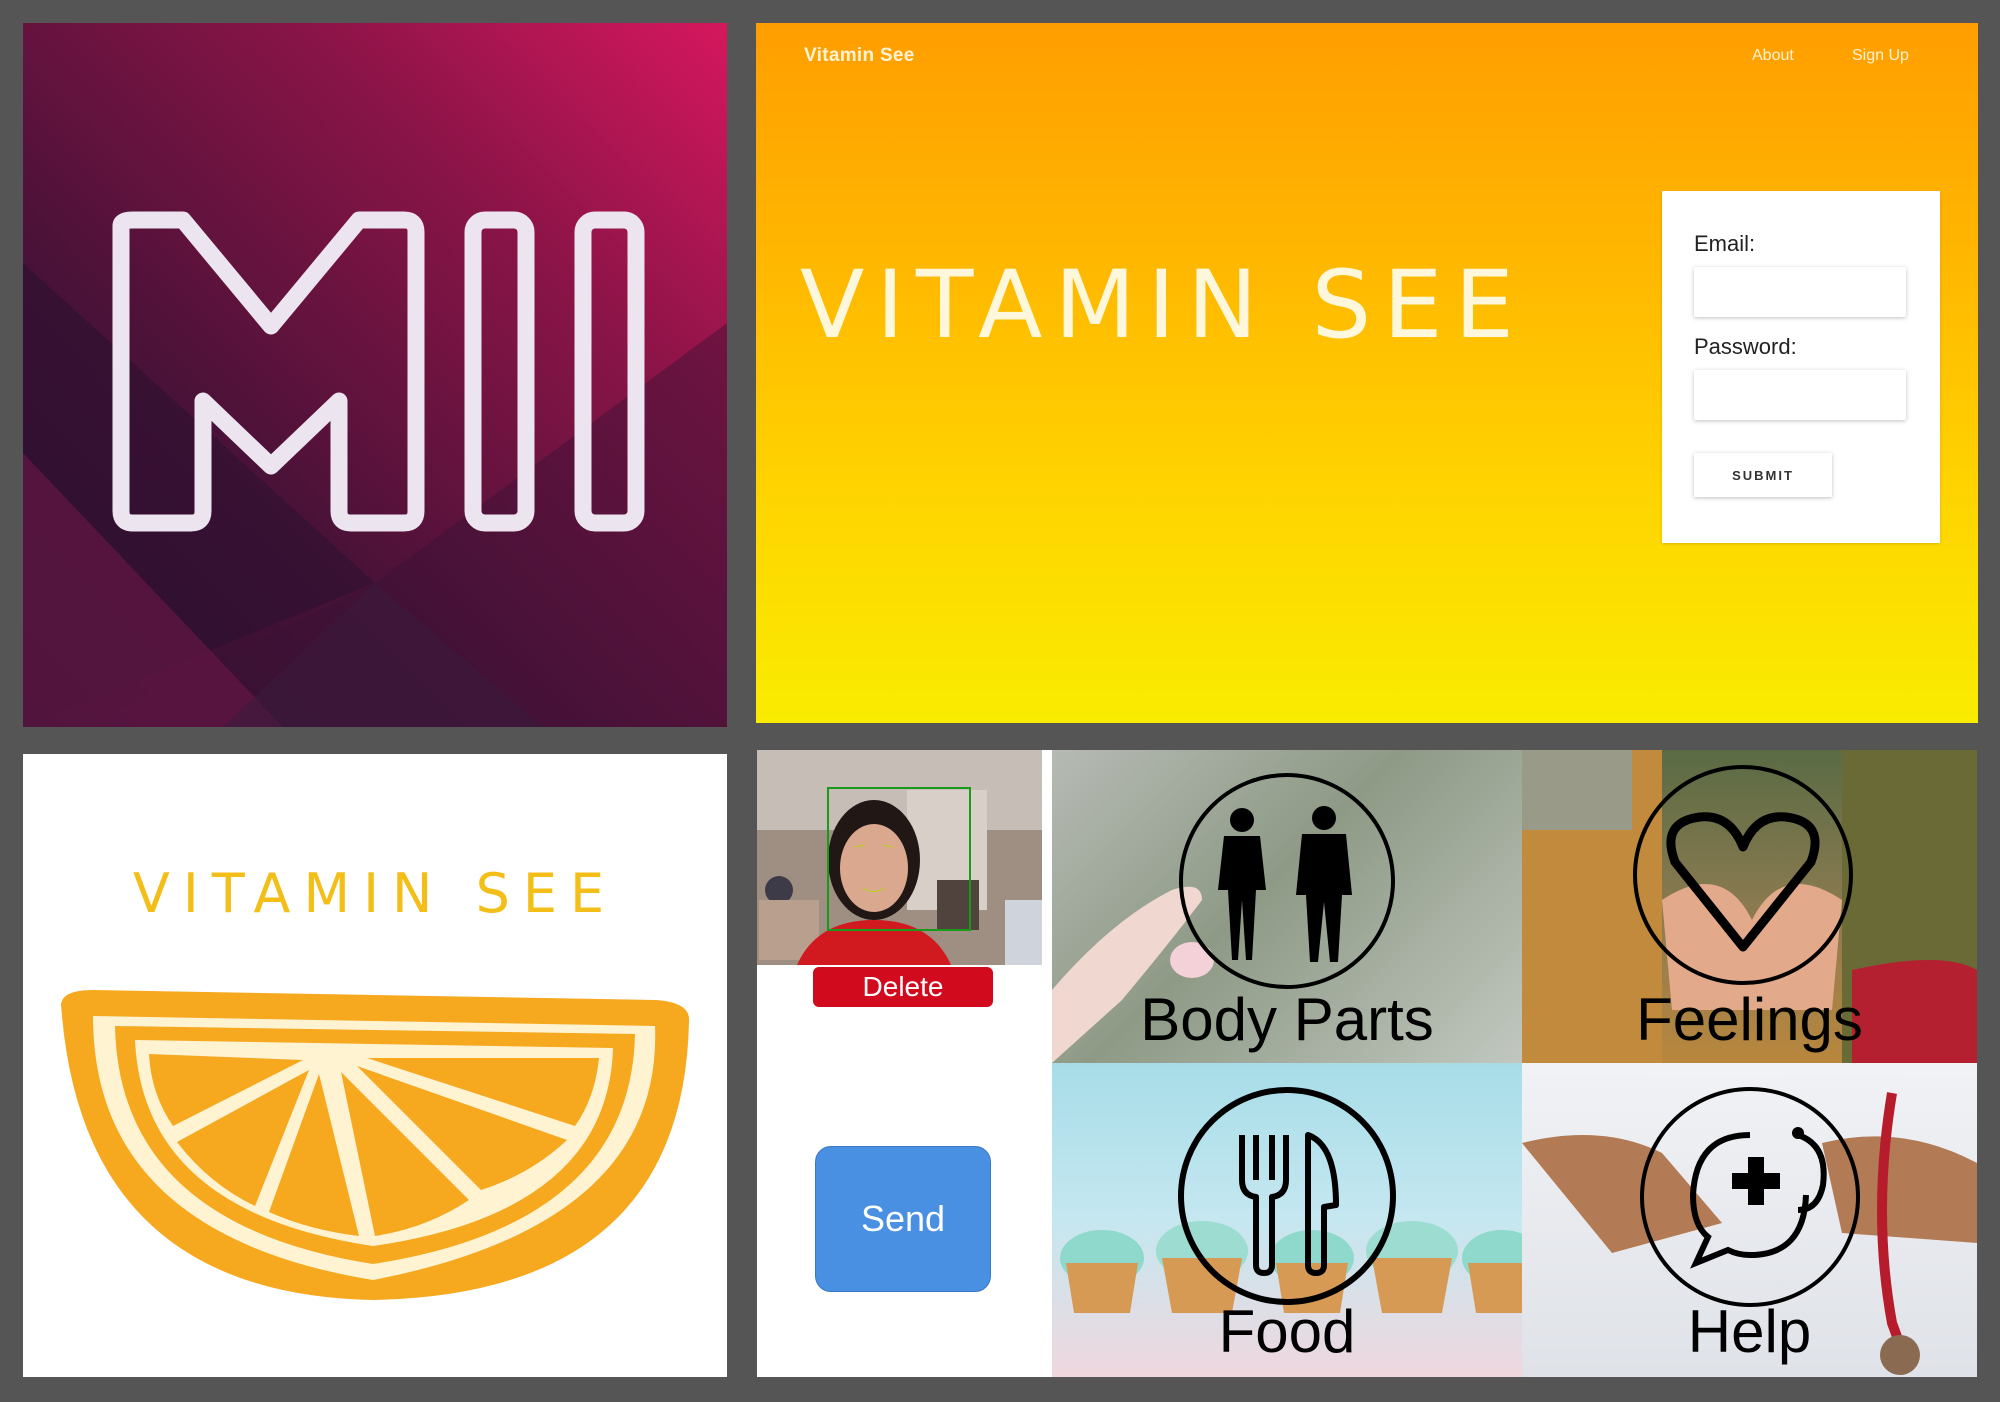 Image resolution: width=2000 pixels, height=1402 pixels. What do you see at coordinates (1750, 1197) in the screenshot?
I see `medical-chat-icon` at bounding box center [1750, 1197].